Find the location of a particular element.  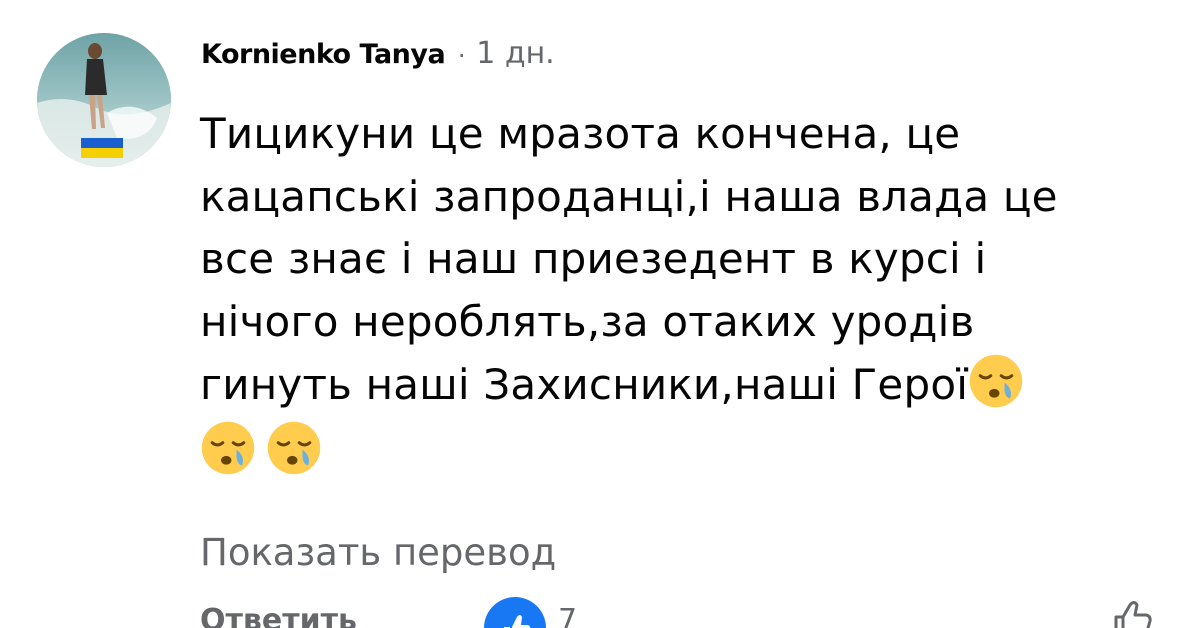

like-summary: 7 is located at coordinates (530, 612).